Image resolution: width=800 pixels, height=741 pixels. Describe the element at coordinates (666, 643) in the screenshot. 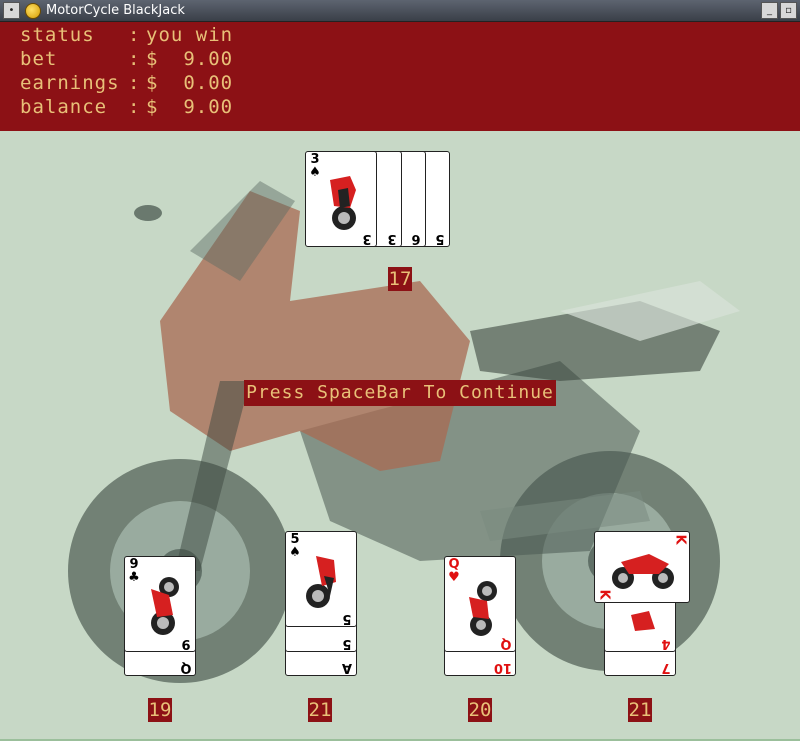

I see `card-rank: 4` at that location.